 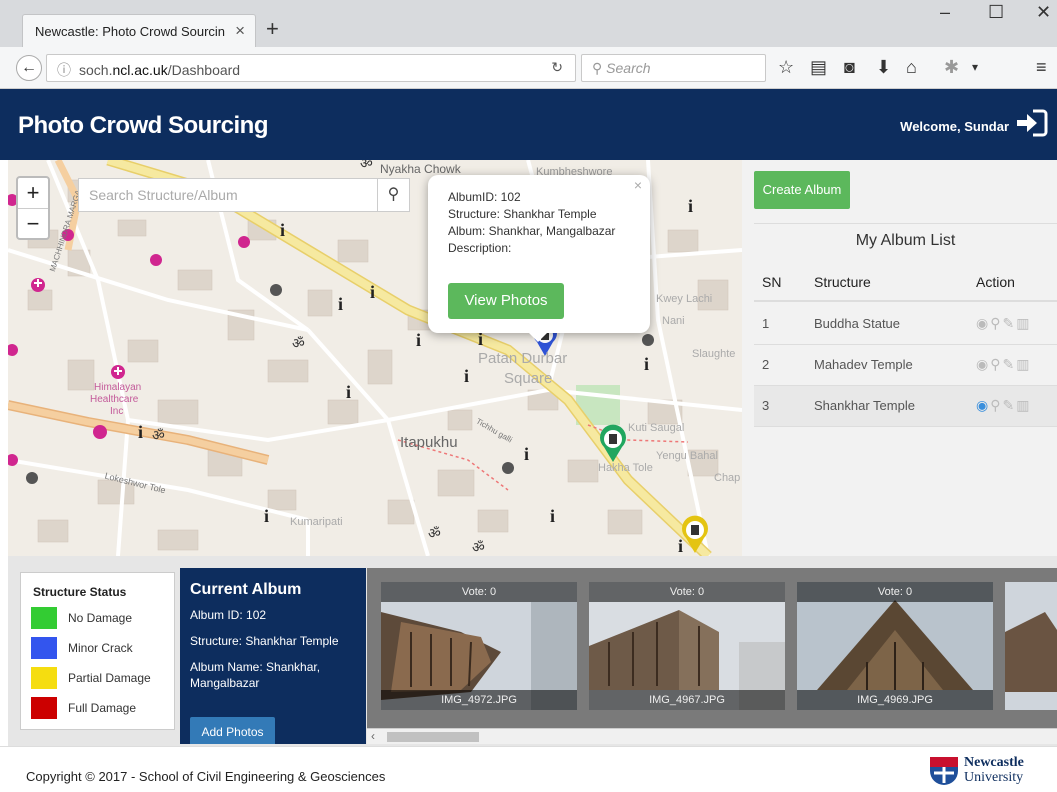 I want to click on popup-album: Album: Shankhar, Mangalbazar, so click(x=532, y=231).